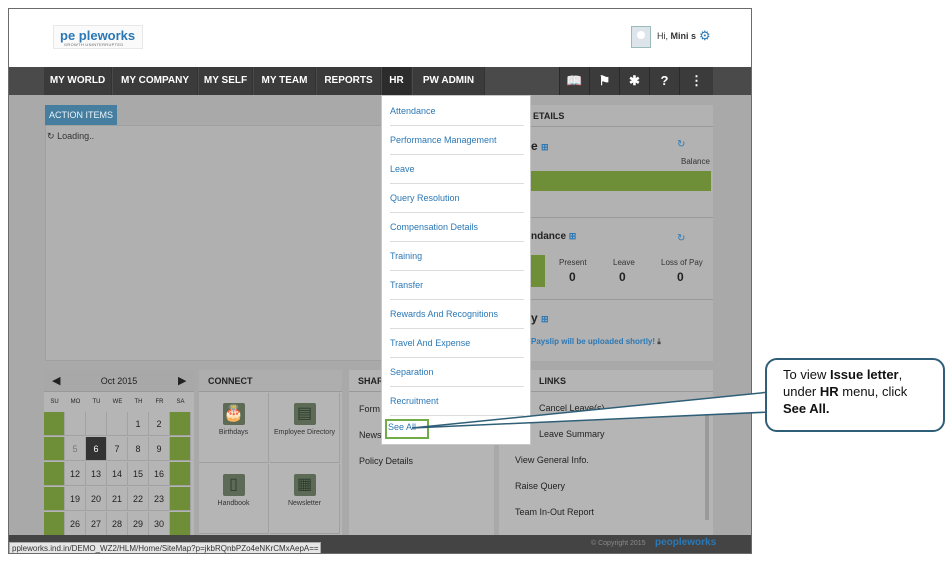 This screenshot has height=565, width=952. What do you see at coordinates (402, 427) in the screenshot?
I see `see-all-link: See All` at bounding box center [402, 427].